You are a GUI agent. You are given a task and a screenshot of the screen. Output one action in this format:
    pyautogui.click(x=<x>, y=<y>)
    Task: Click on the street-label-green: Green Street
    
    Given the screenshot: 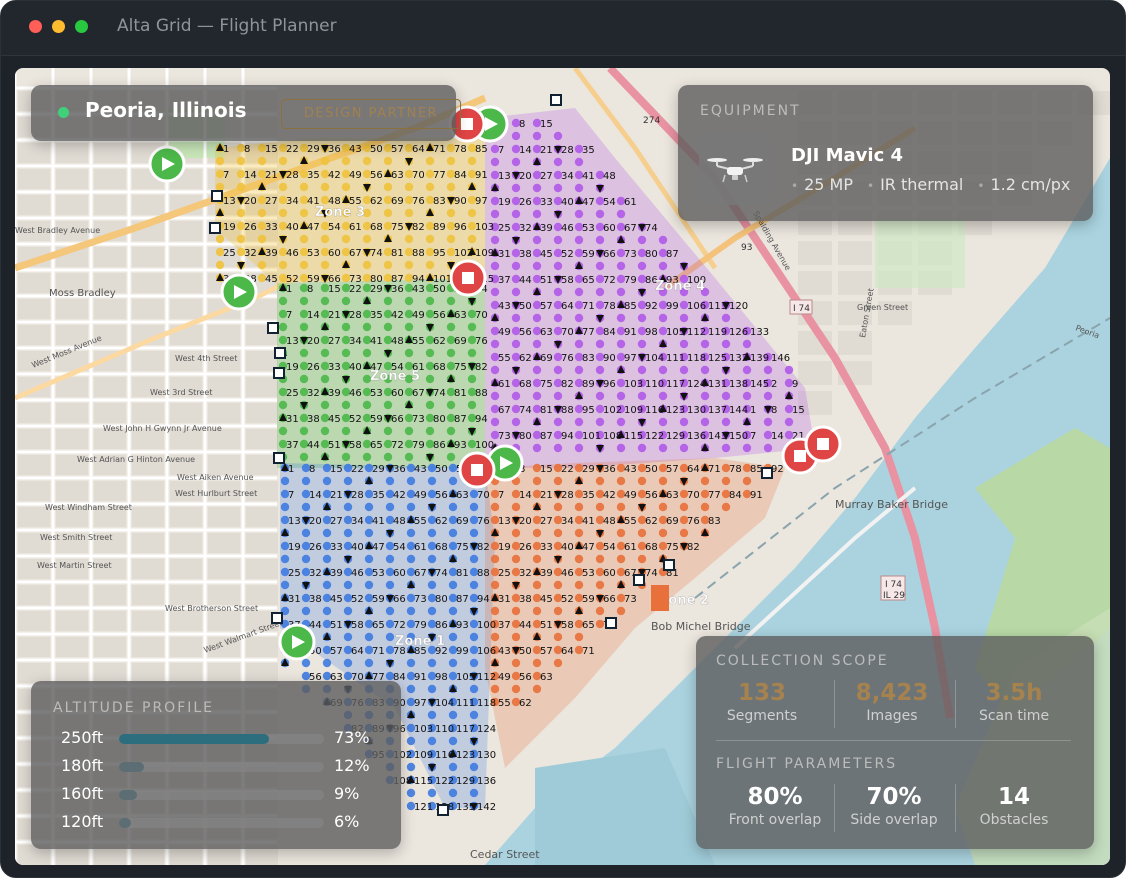 What is the action you would take?
    pyautogui.click(x=882, y=307)
    